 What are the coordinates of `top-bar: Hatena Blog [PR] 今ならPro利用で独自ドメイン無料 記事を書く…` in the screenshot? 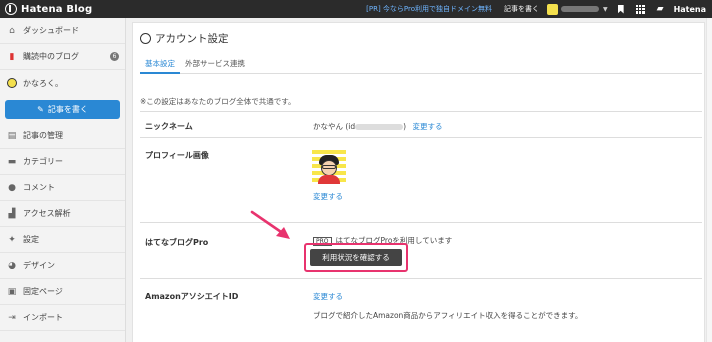 It's located at (356, 9).